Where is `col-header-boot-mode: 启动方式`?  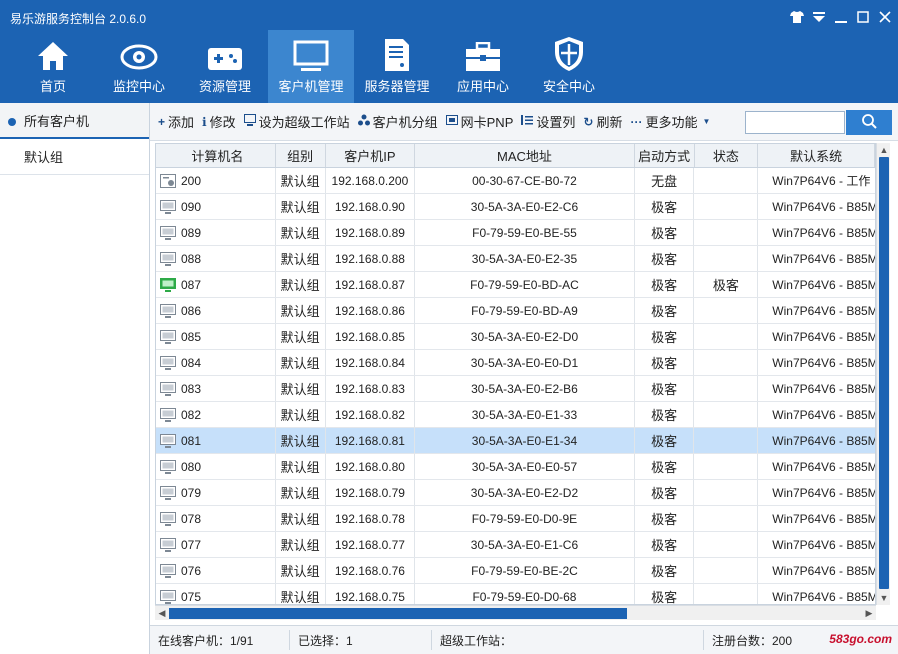
col-header-boot-mode: 启动方式 is located at coordinates (665, 155).